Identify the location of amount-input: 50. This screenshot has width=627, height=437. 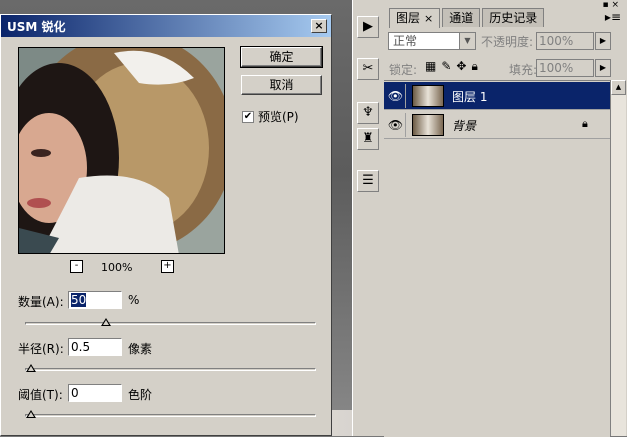
(95, 300).